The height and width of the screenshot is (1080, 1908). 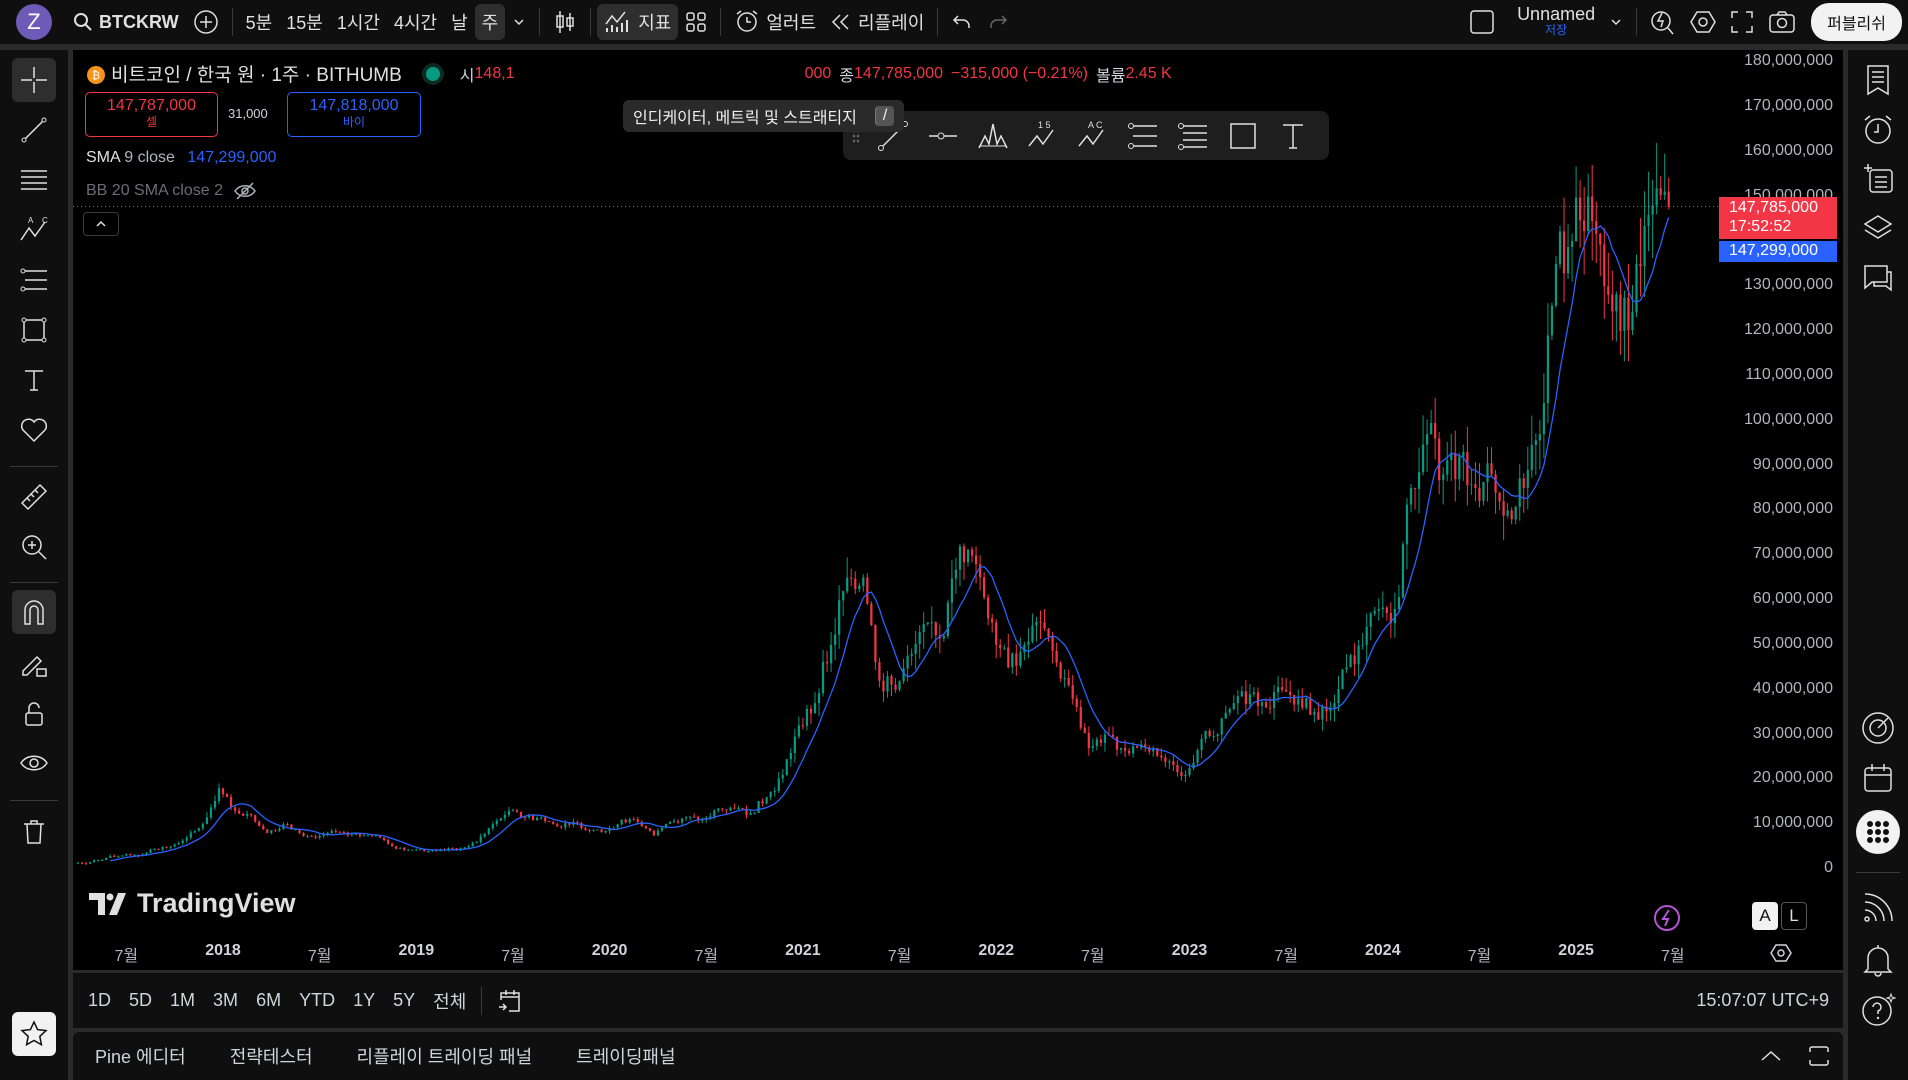 What do you see at coordinates (1878, 228) in the screenshot?
I see `object-tree-button` at bounding box center [1878, 228].